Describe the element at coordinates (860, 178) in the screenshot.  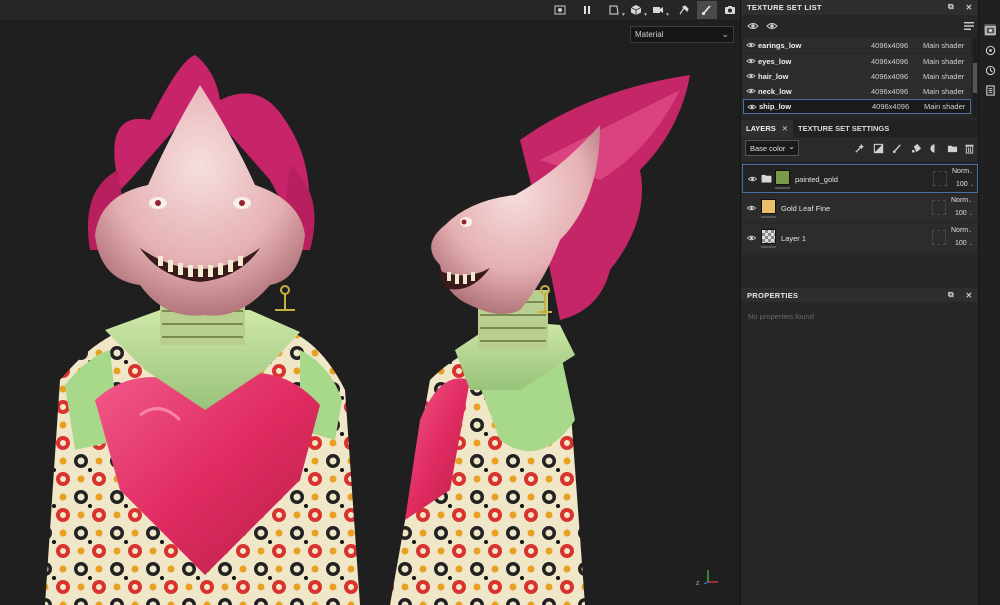
I see `layer-row-selected: painted_gold Norm⌄ 100 ⌄` at that location.